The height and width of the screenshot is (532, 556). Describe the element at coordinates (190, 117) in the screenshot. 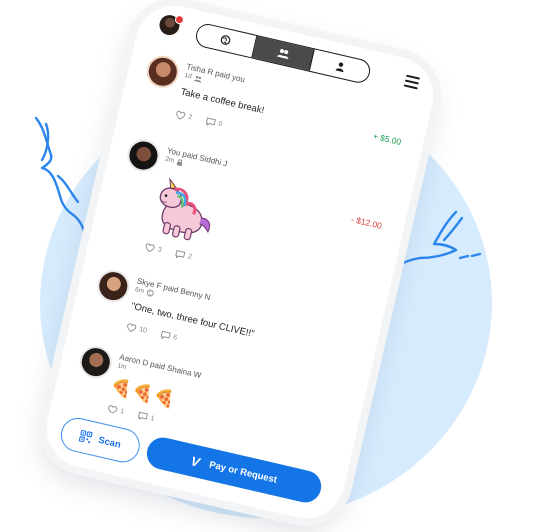

I see `like-count: 2` at that location.